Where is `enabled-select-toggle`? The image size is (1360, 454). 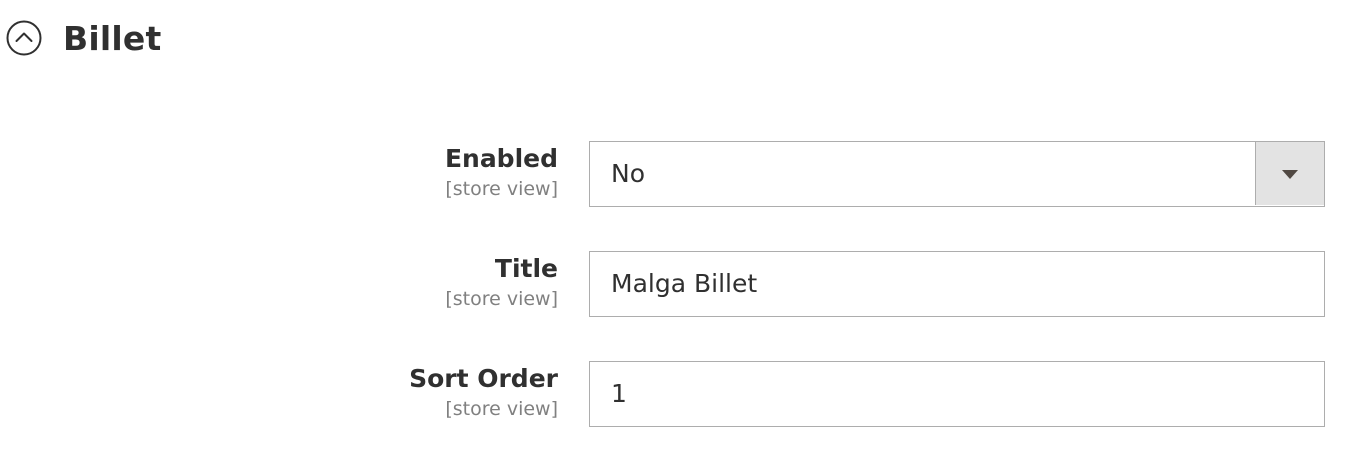
enabled-select-toggle is located at coordinates (1289, 173).